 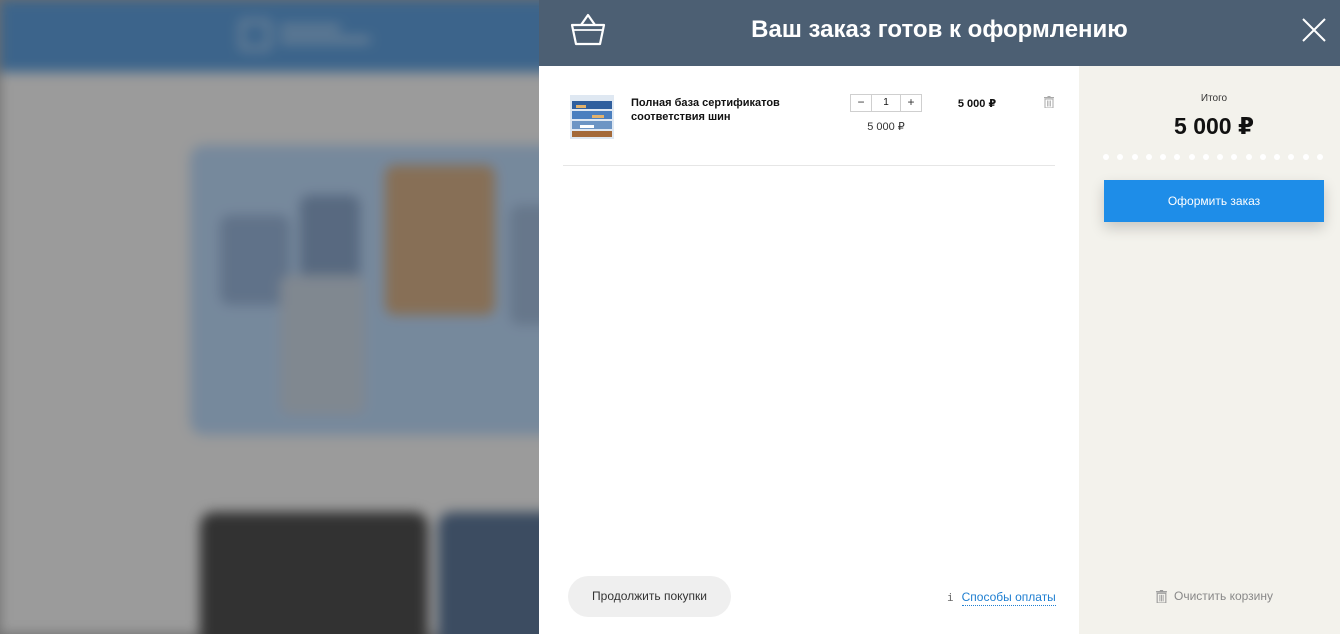 I want to click on payment-methods-info: i Способы оплаты, so click(x=1001, y=598).